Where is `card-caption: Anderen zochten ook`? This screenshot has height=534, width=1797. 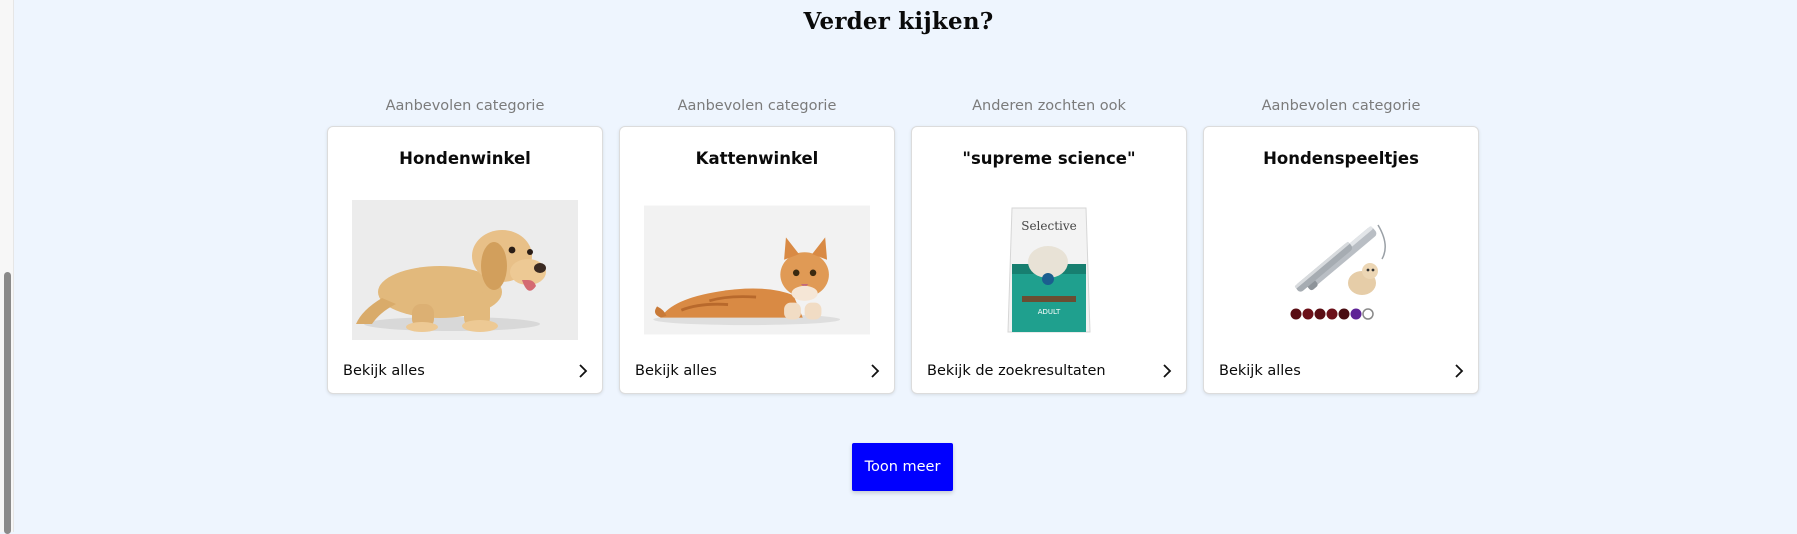
card-caption: Anderen zochten ook is located at coordinates (1049, 106).